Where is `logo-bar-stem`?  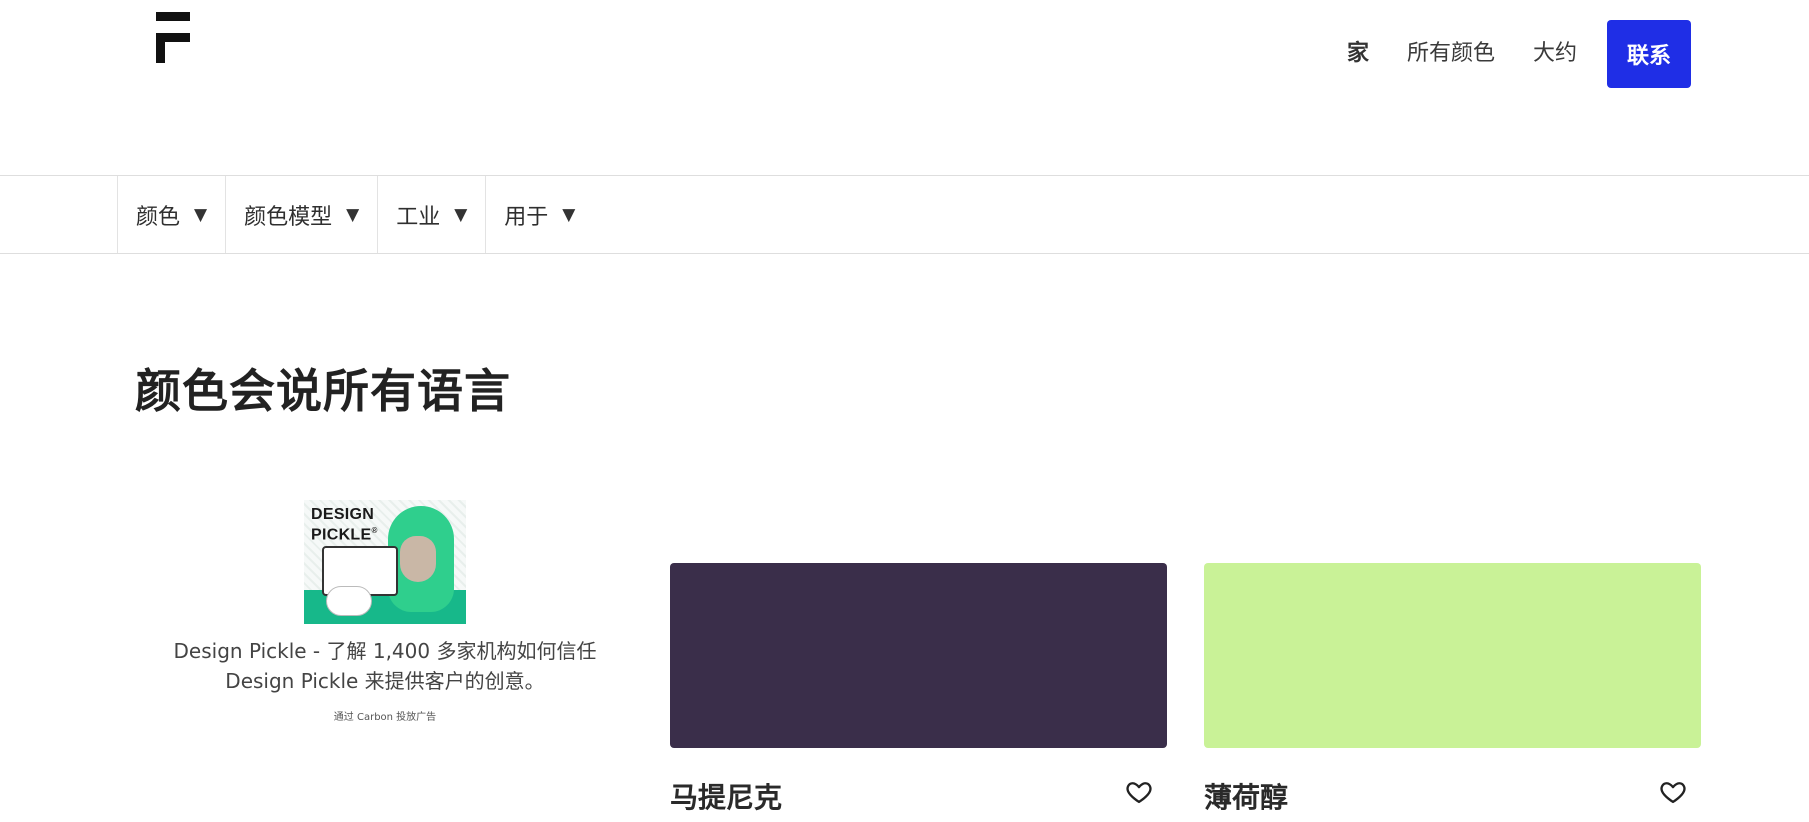
logo-bar-stem is located at coordinates (160, 48).